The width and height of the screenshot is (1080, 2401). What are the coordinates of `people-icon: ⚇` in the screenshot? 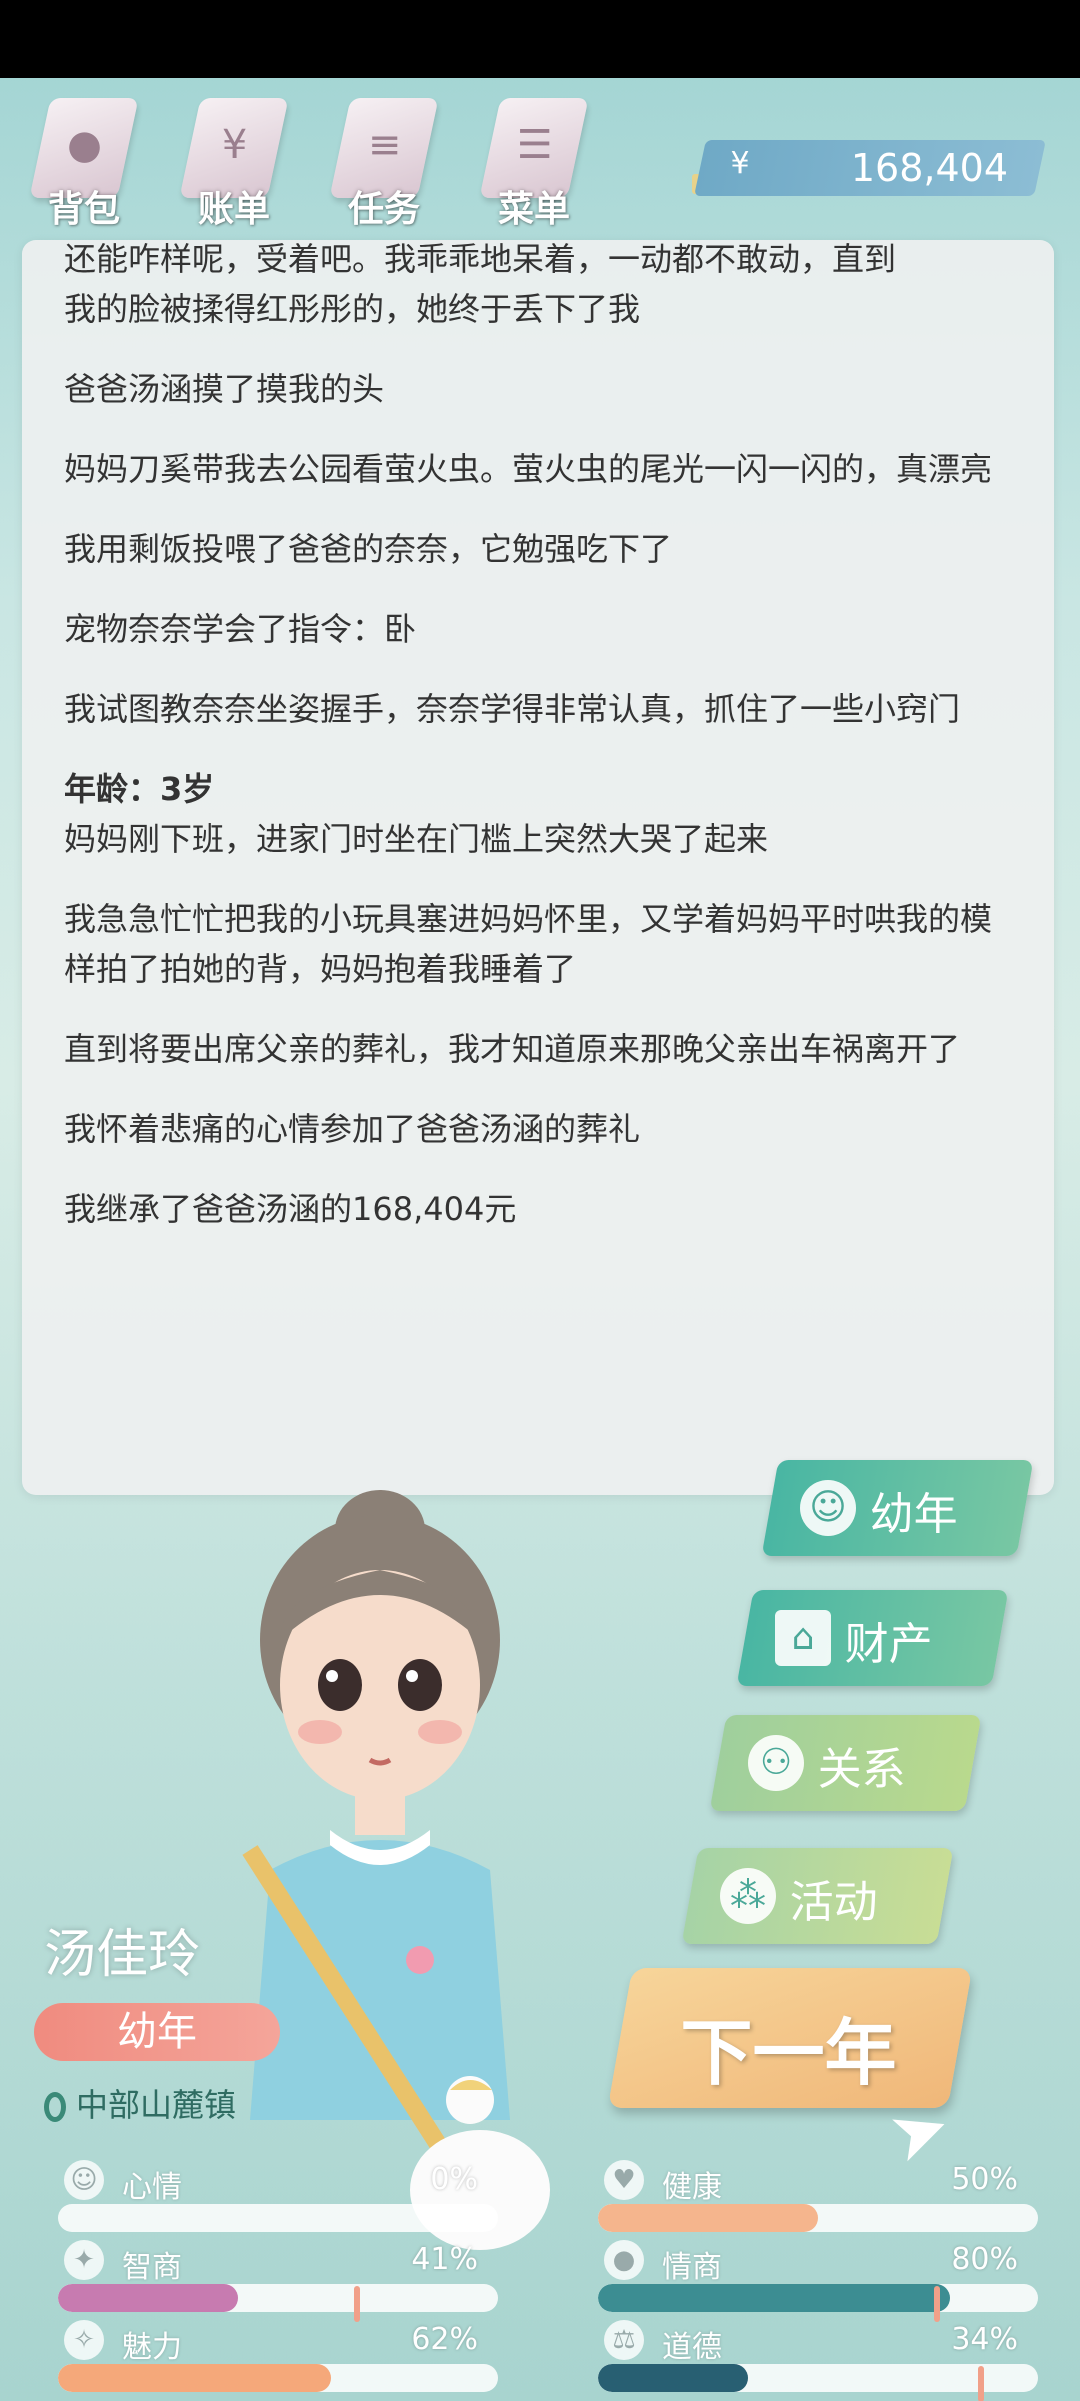 It's located at (776, 1763).